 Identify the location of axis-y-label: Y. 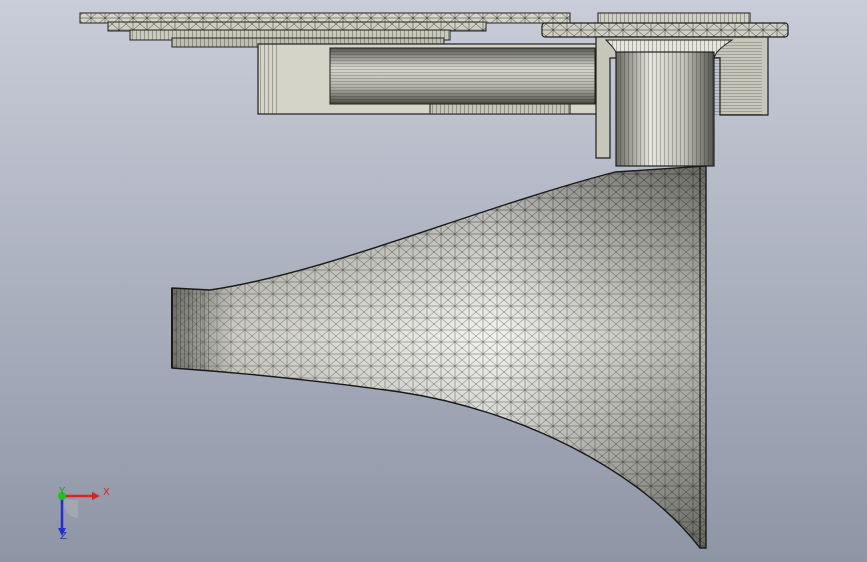
(62, 491).